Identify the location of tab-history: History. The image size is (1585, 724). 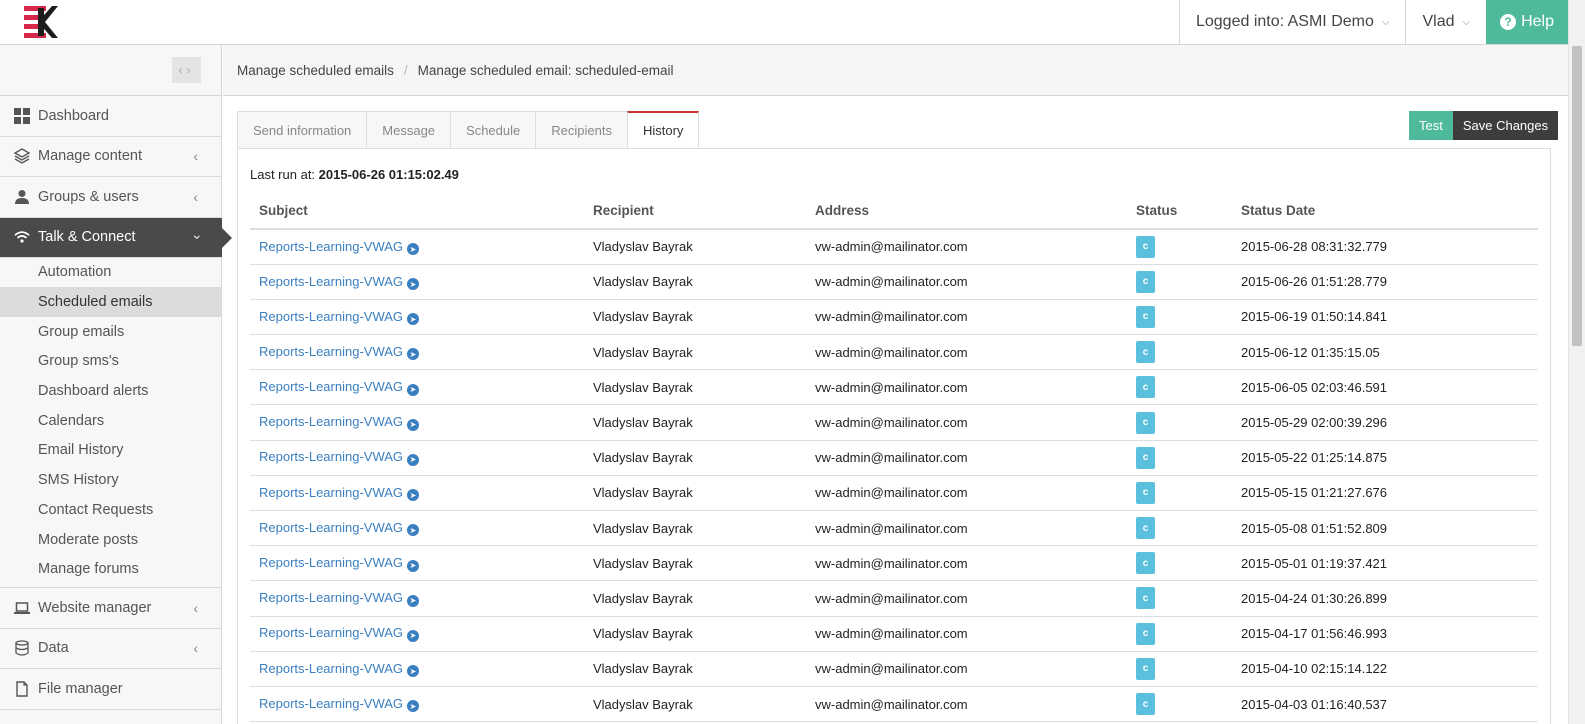
(663, 130).